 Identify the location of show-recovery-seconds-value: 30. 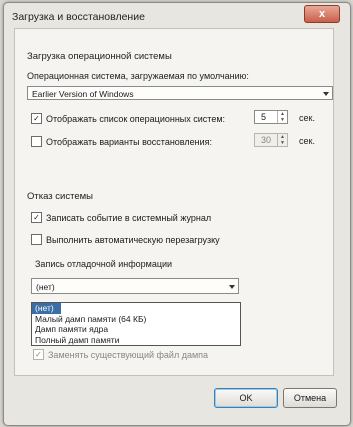
(266, 140).